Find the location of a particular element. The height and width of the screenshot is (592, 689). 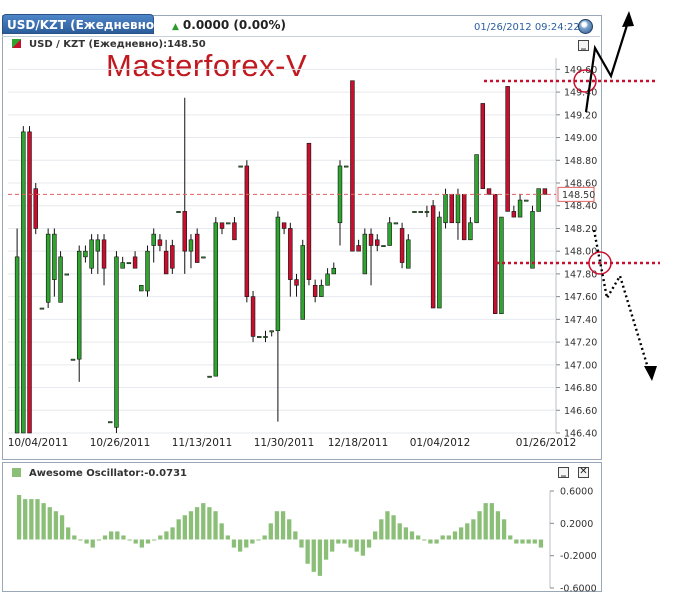

y-tick-label: 149.00 is located at coordinates (580, 138).